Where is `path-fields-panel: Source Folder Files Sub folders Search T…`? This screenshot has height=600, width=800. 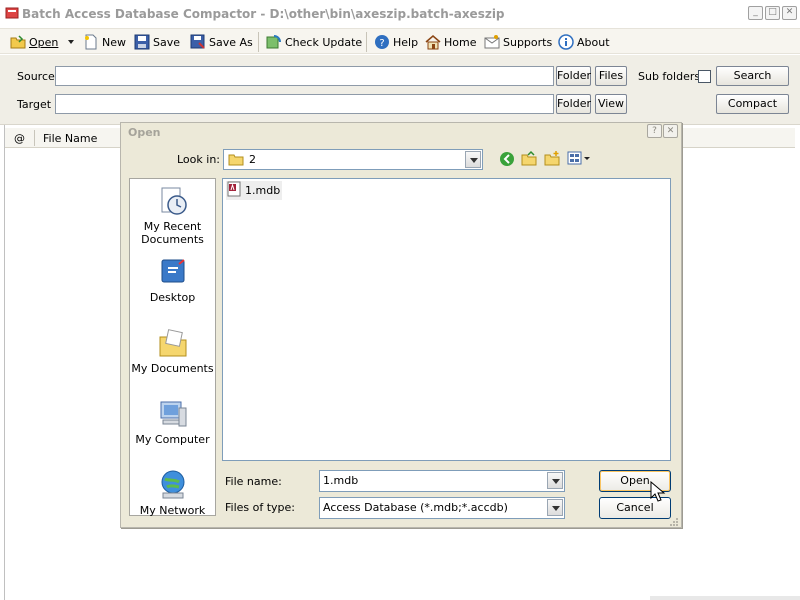
path-fields-panel: Source Folder Files Sub folders Search T… is located at coordinates (400, 90).